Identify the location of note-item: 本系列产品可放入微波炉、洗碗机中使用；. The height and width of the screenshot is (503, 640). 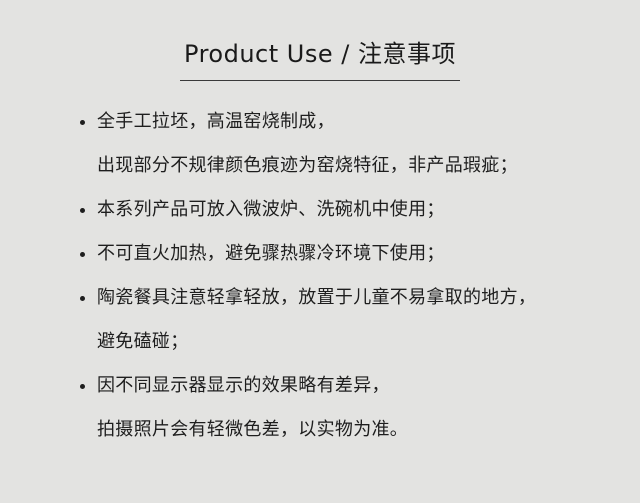
(320, 217).